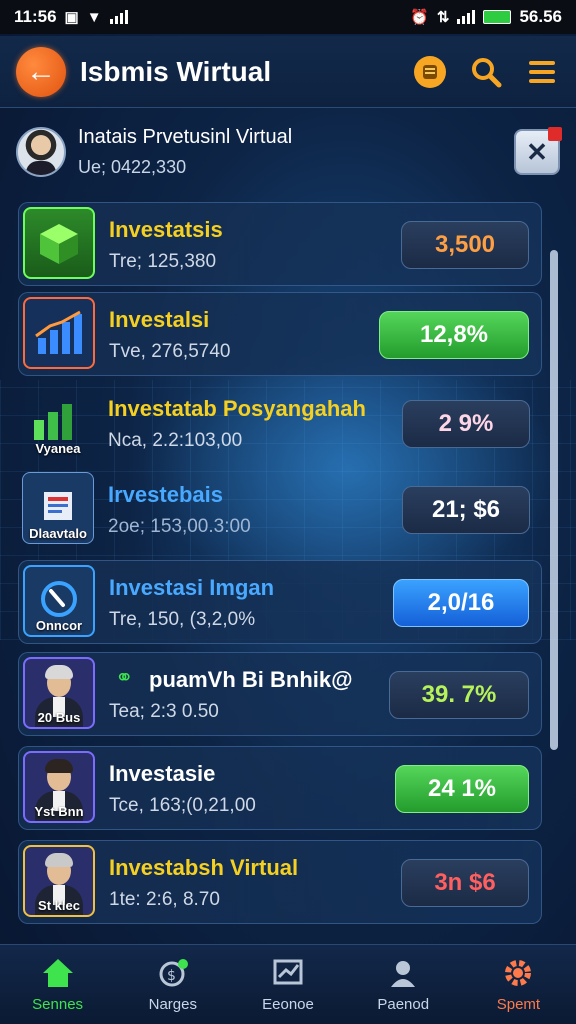 The width and height of the screenshot is (576, 1024). I want to click on nav-item-narges: $ Narges, so click(172, 984).